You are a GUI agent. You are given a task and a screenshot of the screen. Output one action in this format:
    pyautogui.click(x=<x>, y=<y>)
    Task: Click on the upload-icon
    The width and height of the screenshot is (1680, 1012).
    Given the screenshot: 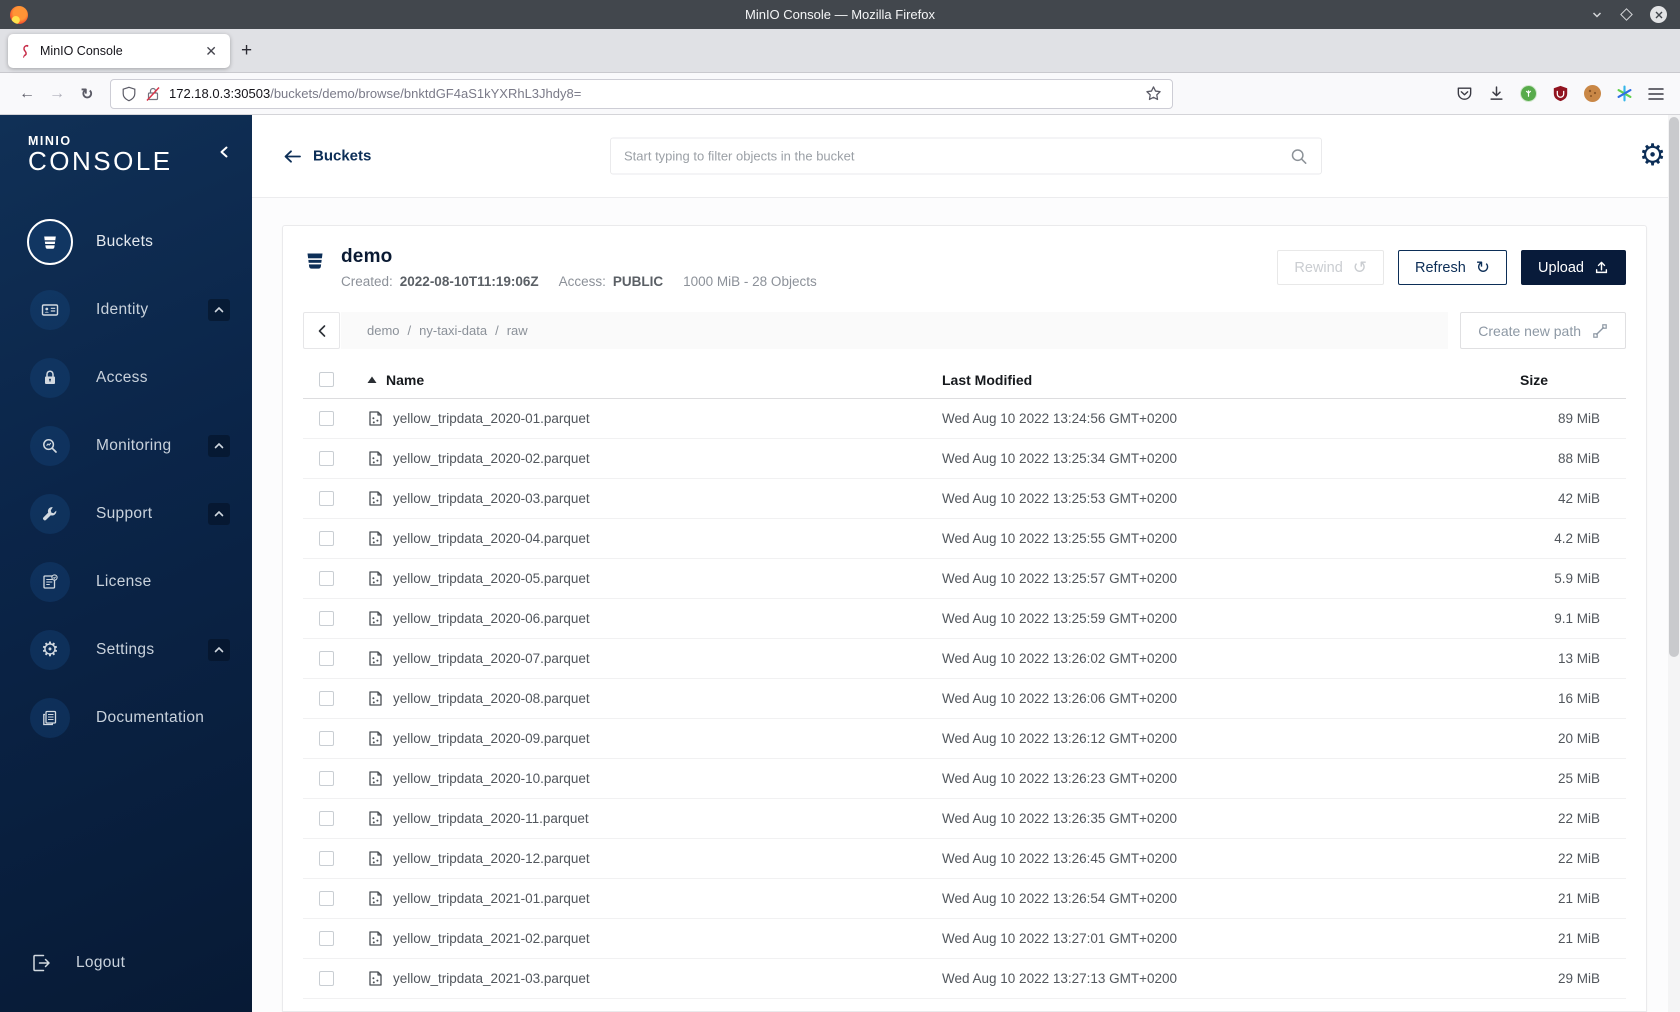 What is the action you would take?
    pyautogui.click(x=1601, y=267)
    